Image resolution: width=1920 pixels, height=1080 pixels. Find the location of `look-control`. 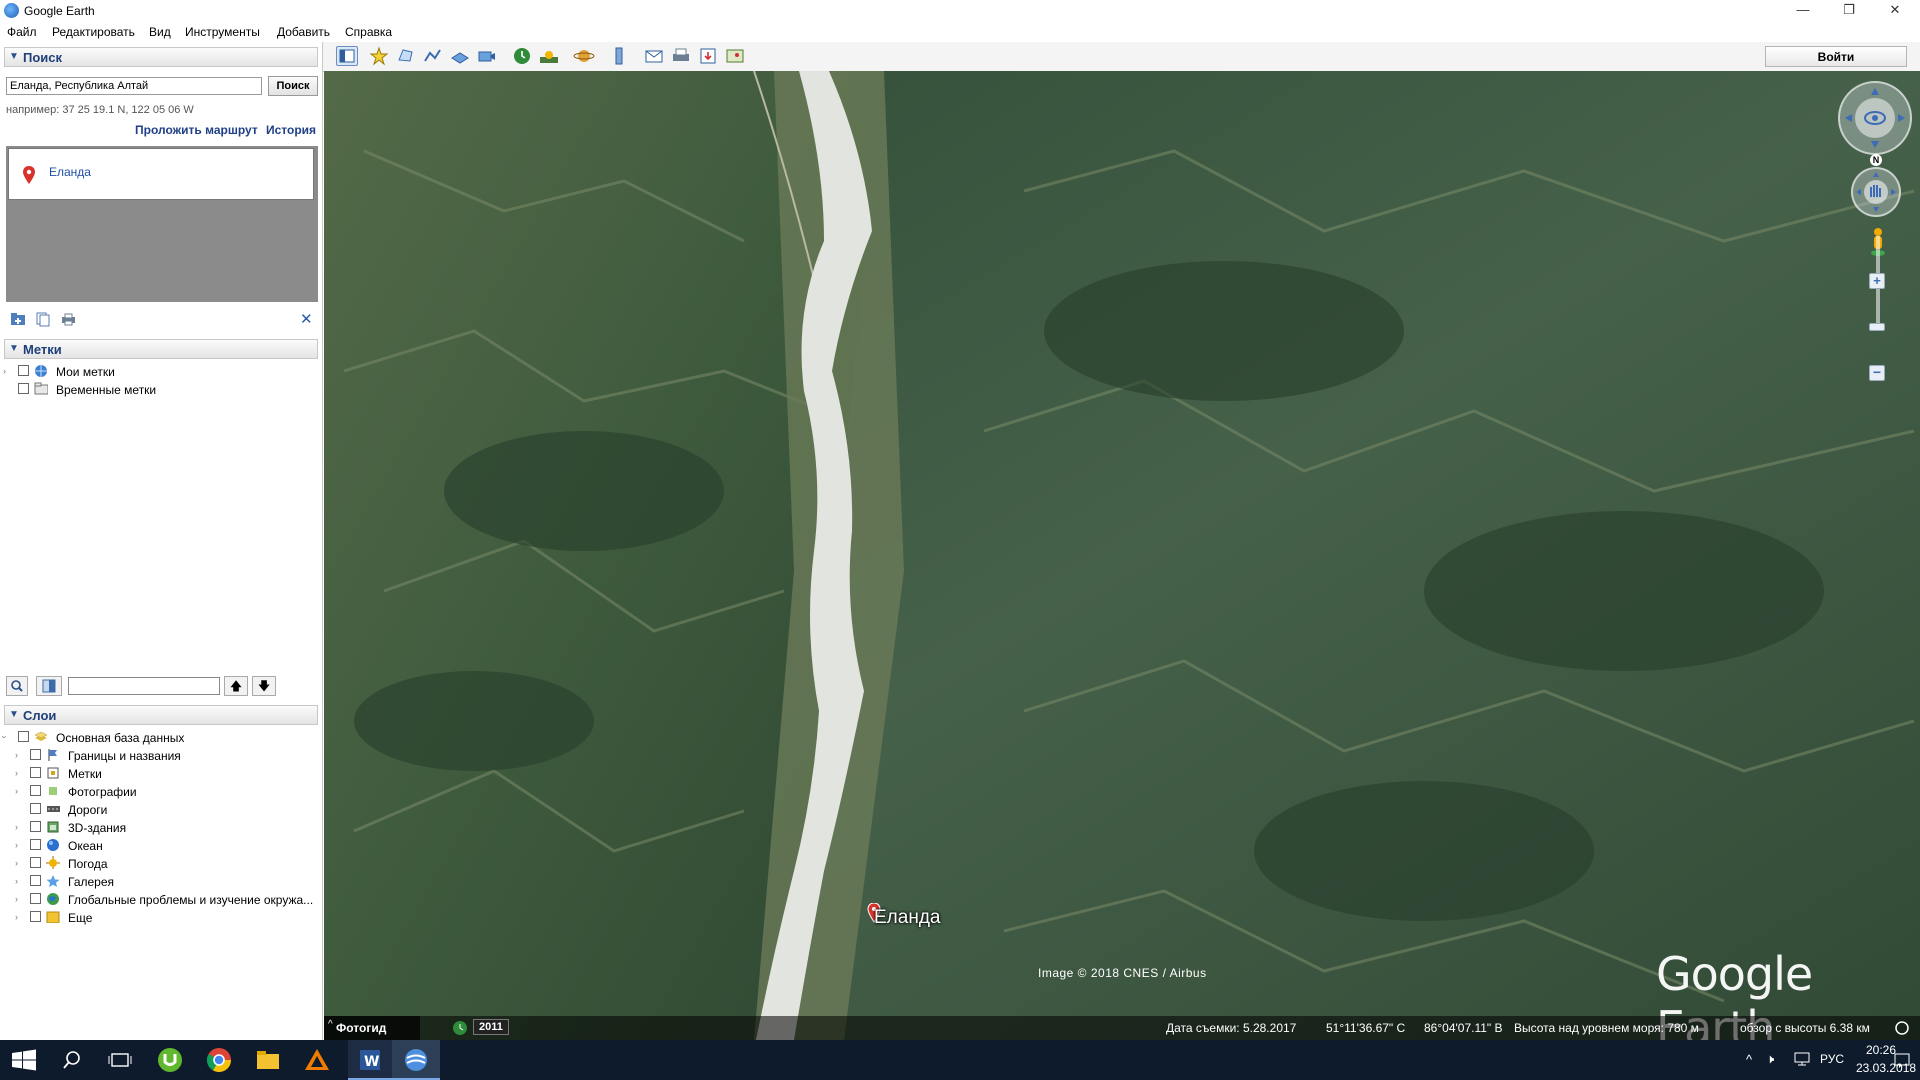

look-control is located at coordinates (1875, 118).